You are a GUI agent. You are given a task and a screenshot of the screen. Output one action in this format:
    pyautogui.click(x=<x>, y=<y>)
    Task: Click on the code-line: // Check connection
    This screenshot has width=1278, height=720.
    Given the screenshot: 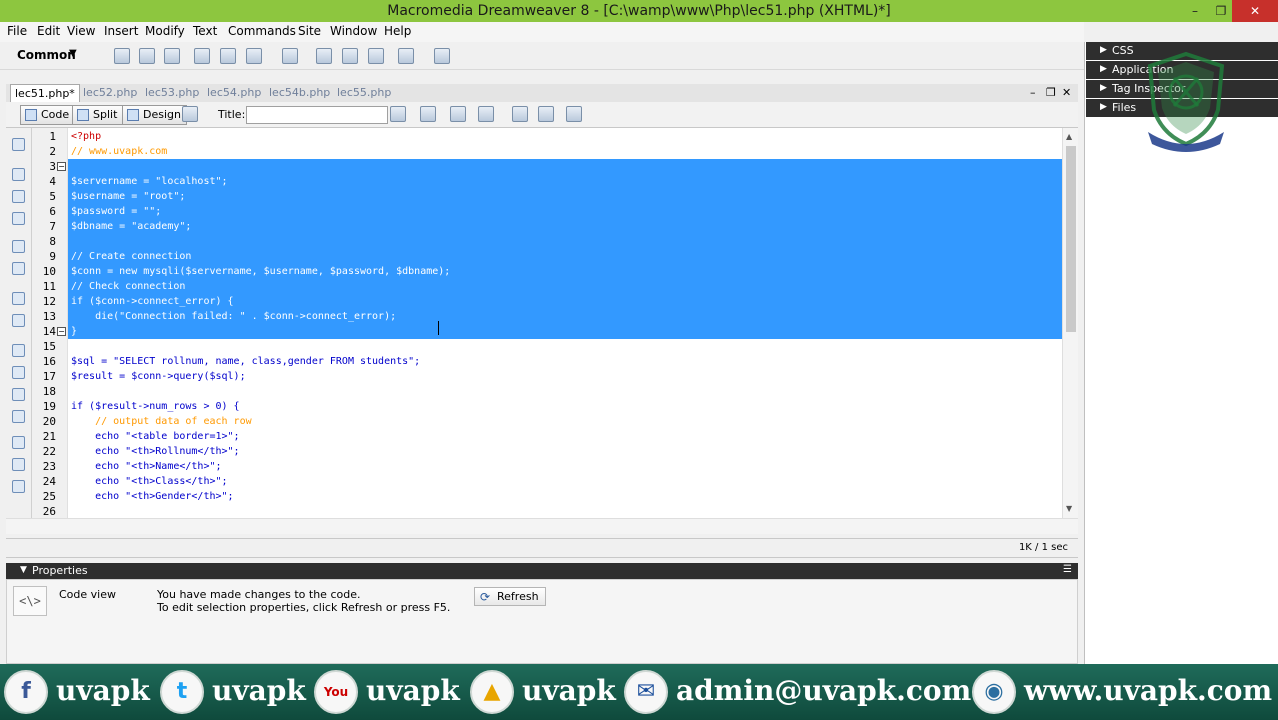 What is the action you would take?
    pyautogui.click(x=128, y=286)
    